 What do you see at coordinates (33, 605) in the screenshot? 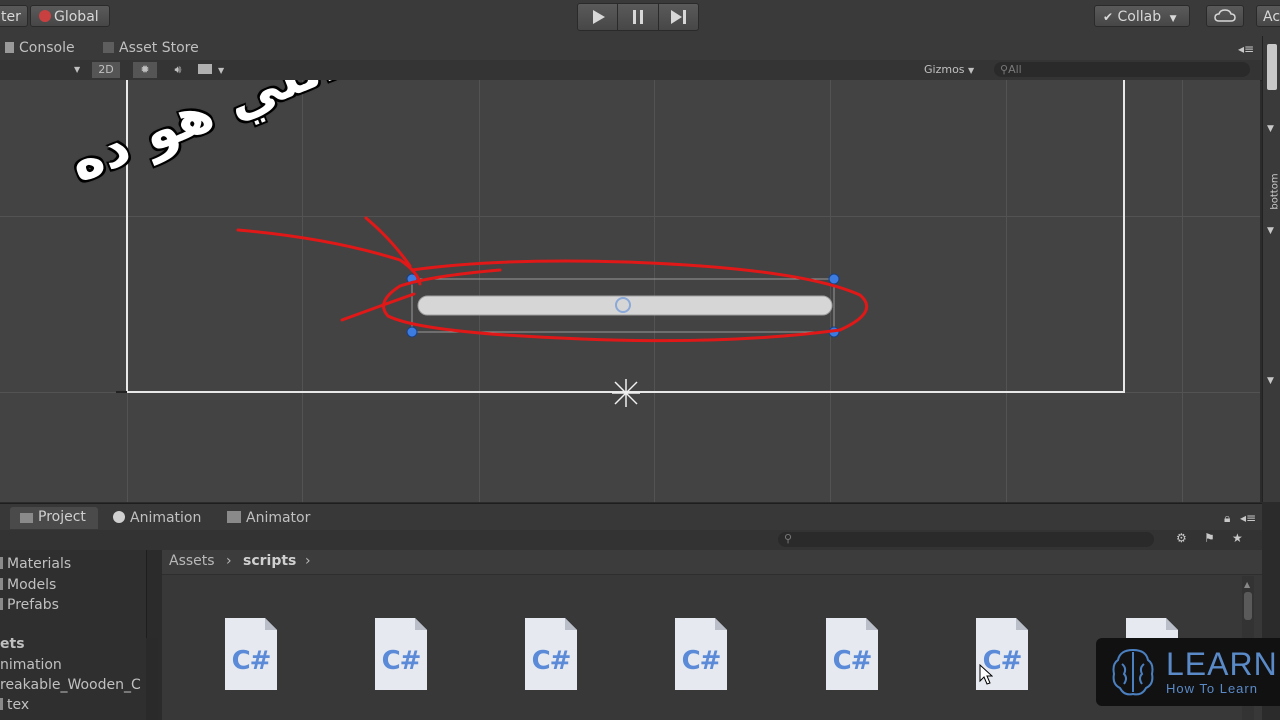
I see `tree-label: Prefabs` at bounding box center [33, 605].